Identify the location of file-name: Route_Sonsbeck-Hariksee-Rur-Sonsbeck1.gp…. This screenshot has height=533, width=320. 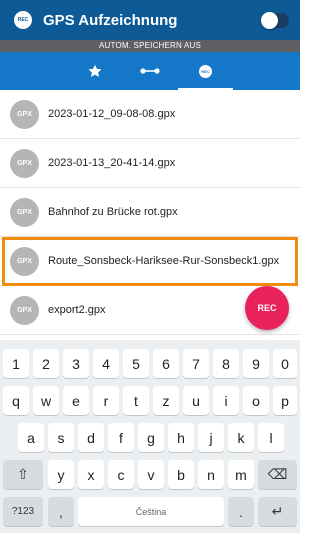
(164, 261).